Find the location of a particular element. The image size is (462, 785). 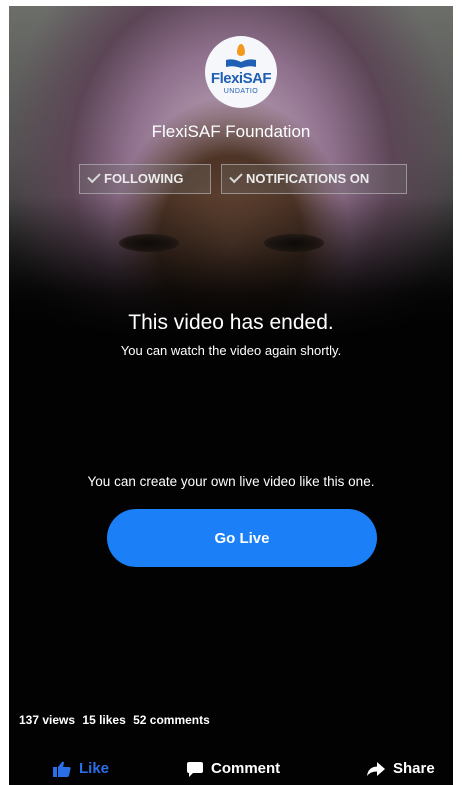

video-ended-subtitle: You can watch the video again shortly. is located at coordinates (231, 350).